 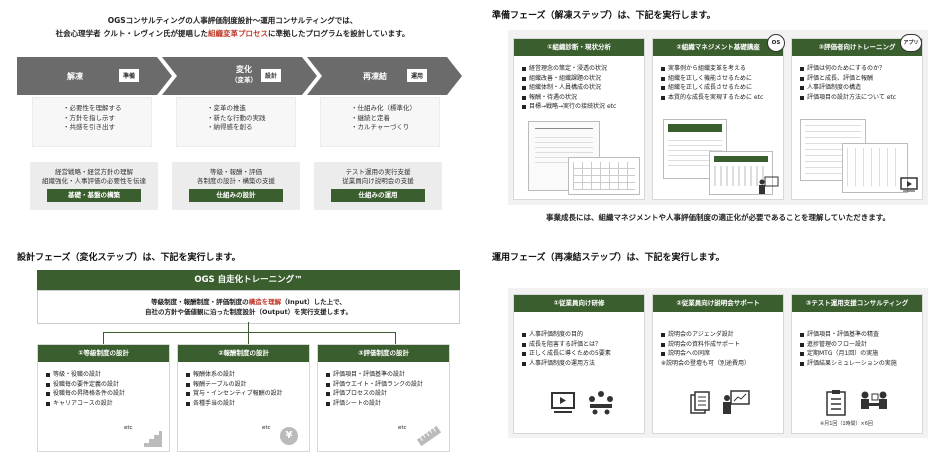 I want to click on phase-2-points: ・変革の推進 ・新たな行動の実践 ・納得感を創る, so click(x=236, y=122).